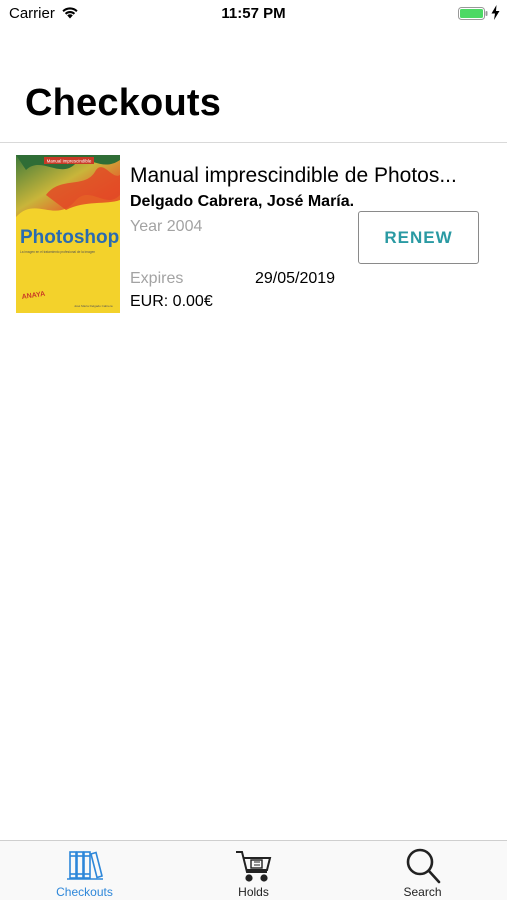 The image size is (507, 901). What do you see at coordinates (473, 13) in the screenshot?
I see `battery-icon` at bounding box center [473, 13].